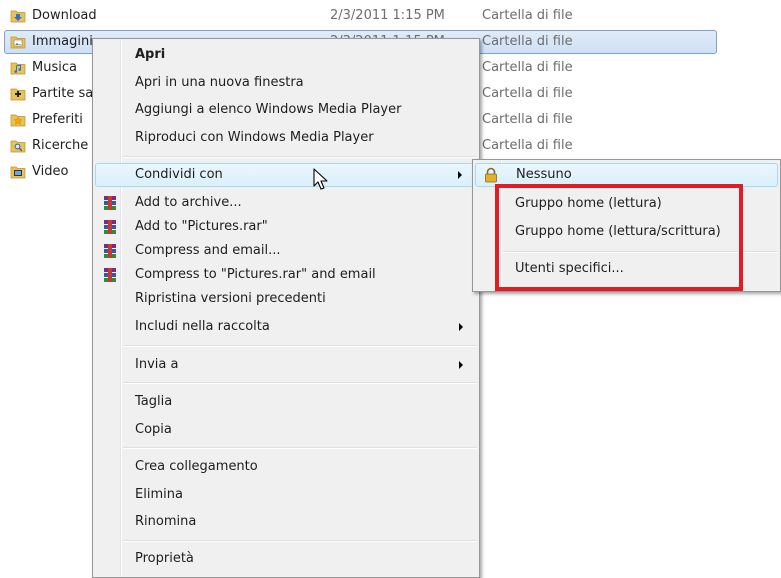  What do you see at coordinates (286, 495) in the screenshot?
I see `menu-item-delete: Elimina` at bounding box center [286, 495].